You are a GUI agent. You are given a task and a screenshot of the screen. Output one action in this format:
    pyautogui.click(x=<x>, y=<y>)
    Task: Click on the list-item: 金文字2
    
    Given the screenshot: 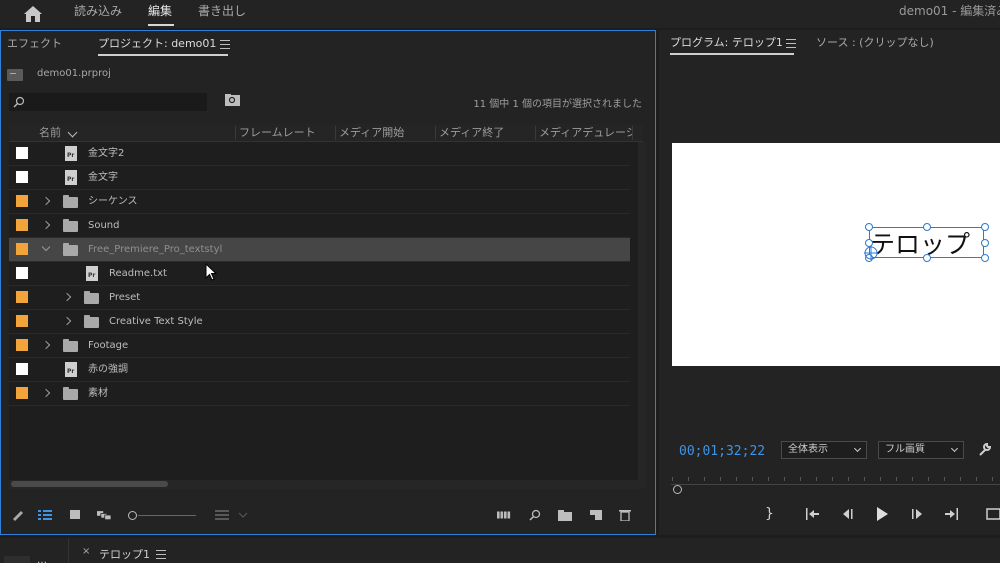 What is the action you would take?
    pyautogui.click(x=319, y=154)
    